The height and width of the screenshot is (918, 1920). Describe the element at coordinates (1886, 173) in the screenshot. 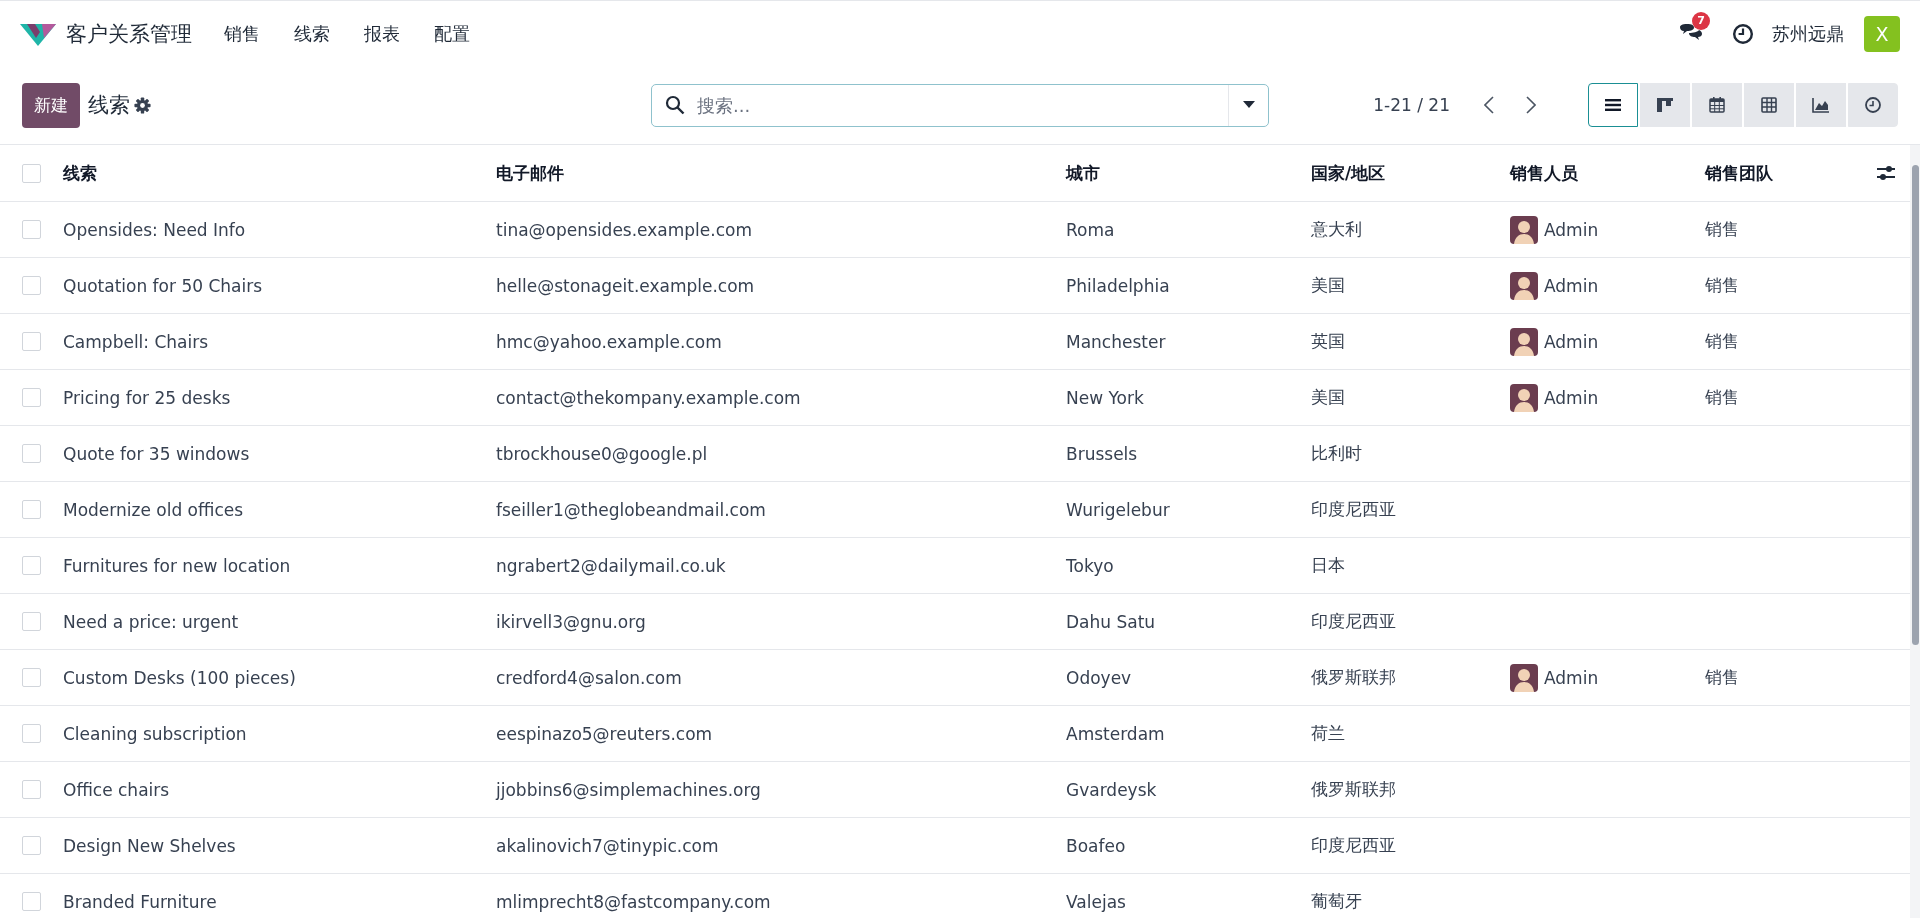

I see `column-settings-icon` at that location.